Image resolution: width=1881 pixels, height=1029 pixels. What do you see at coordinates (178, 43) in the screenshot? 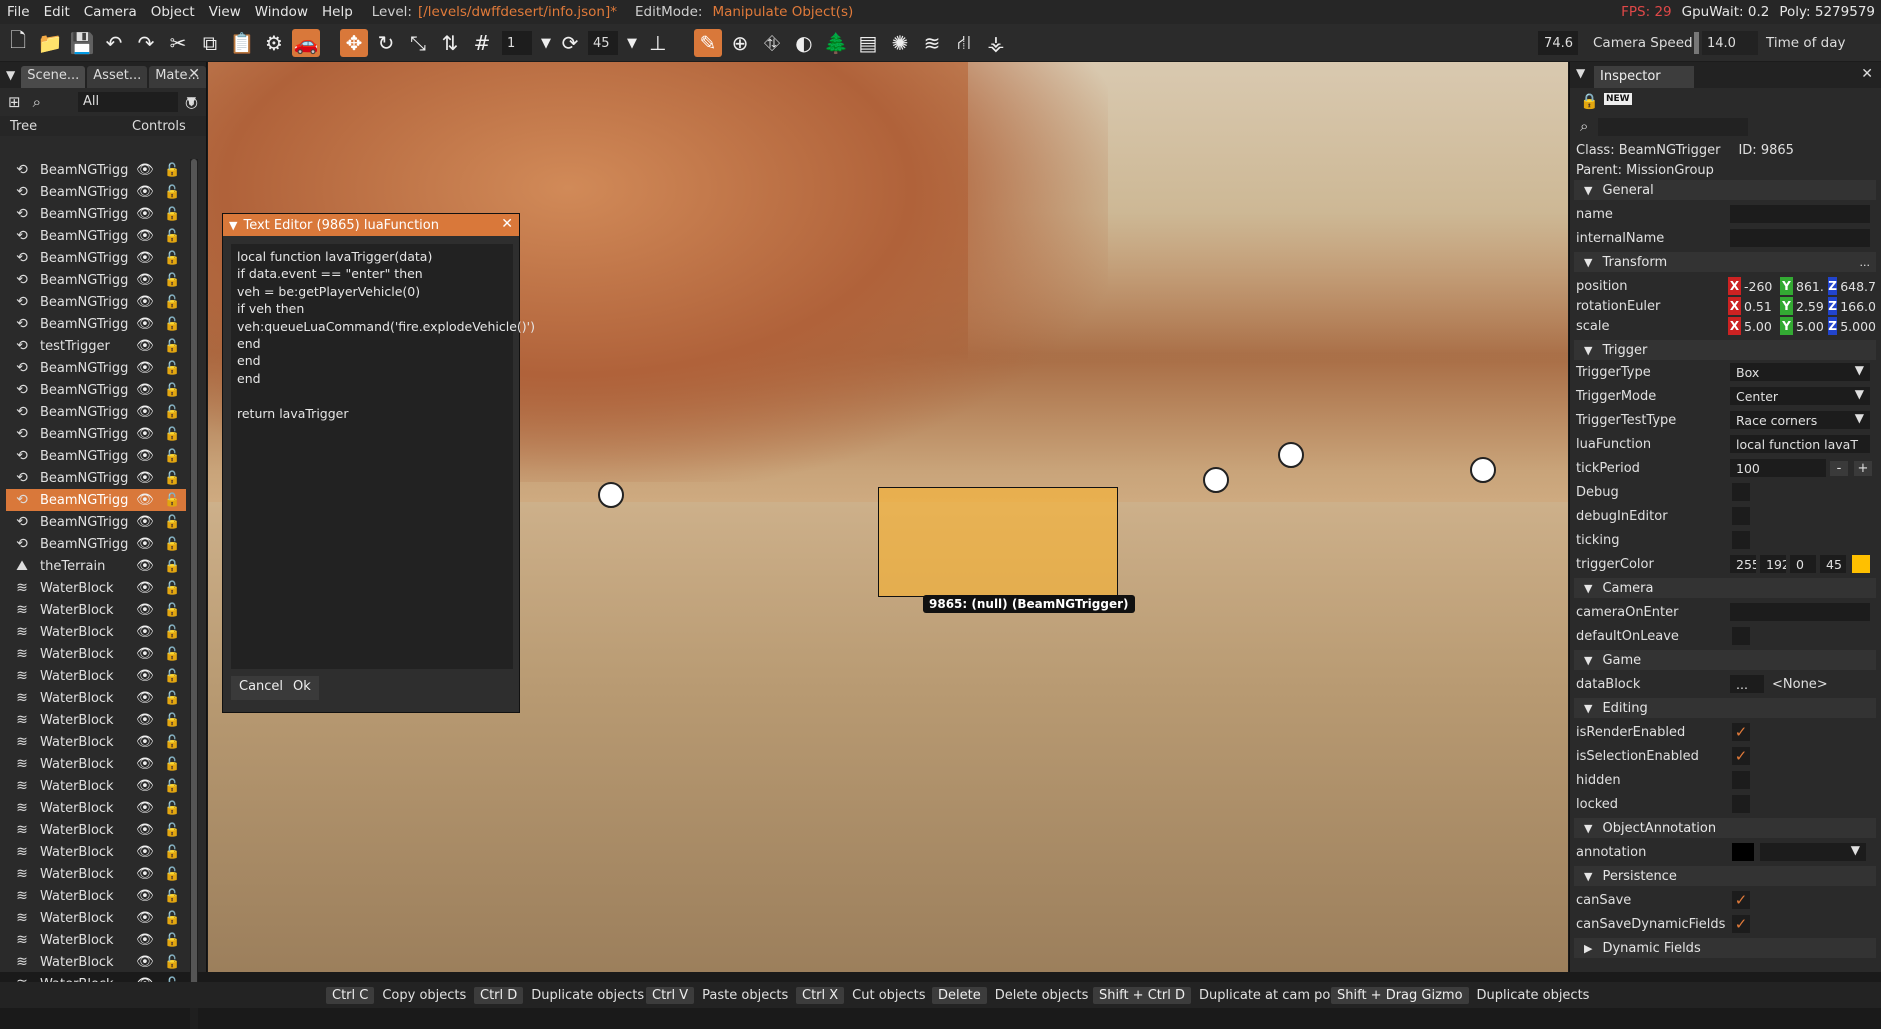
I see `cut-icon: ✂` at bounding box center [178, 43].